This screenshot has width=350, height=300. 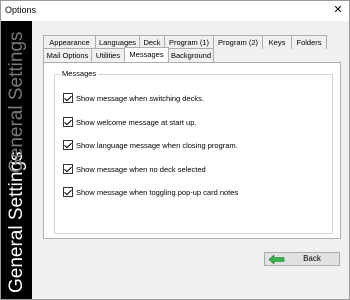 What do you see at coordinates (338, 10) in the screenshot?
I see `close-icon: ✕` at bounding box center [338, 10].